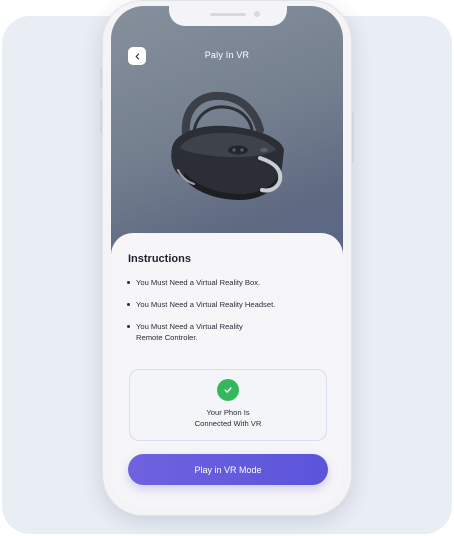  What do you see at coordinates (206, 304) in the screenshot?
I see `instruction-text: You Must Need a Virtual Reality Headset.` at bounding box center [206, 304].